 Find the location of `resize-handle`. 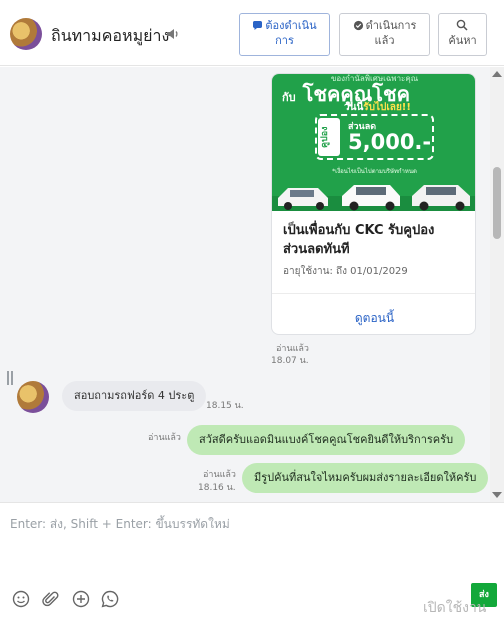

resize-handle is located at coordinates (10, 378).